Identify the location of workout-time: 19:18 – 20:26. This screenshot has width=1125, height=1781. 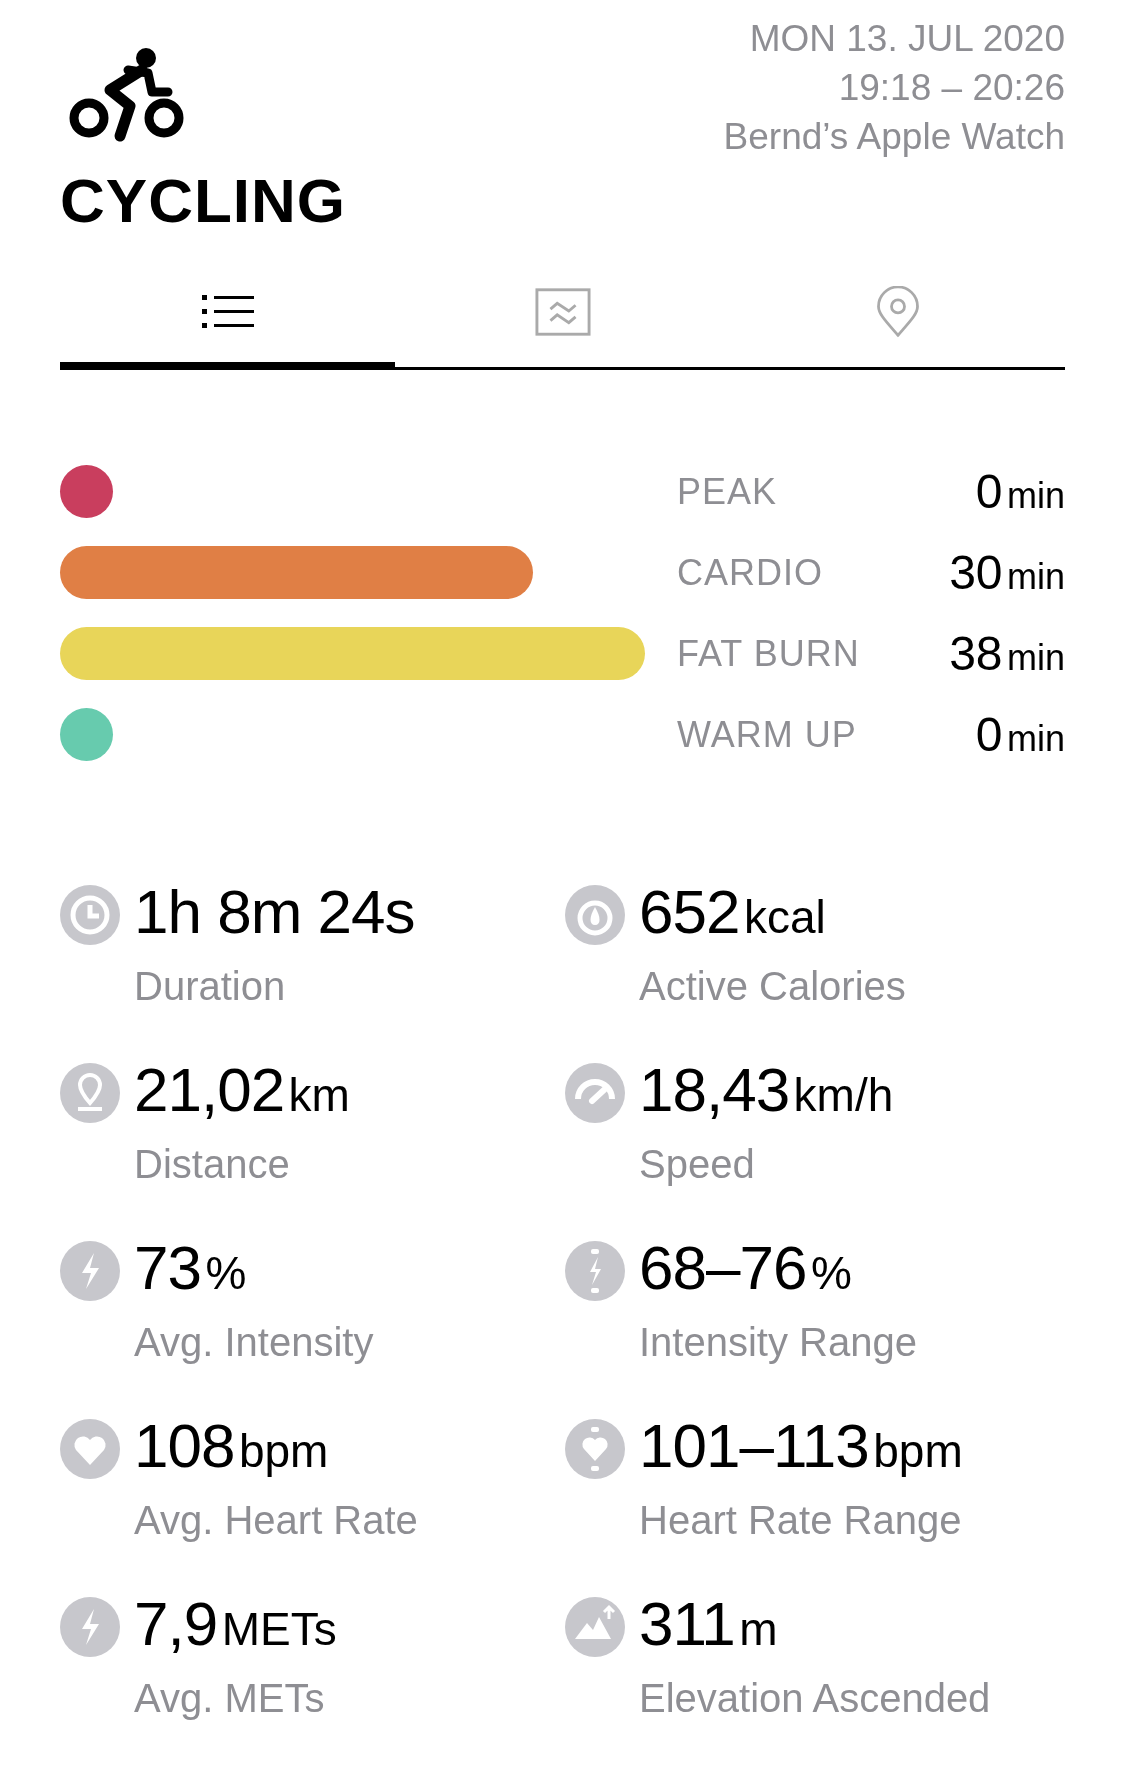
(951, 88).